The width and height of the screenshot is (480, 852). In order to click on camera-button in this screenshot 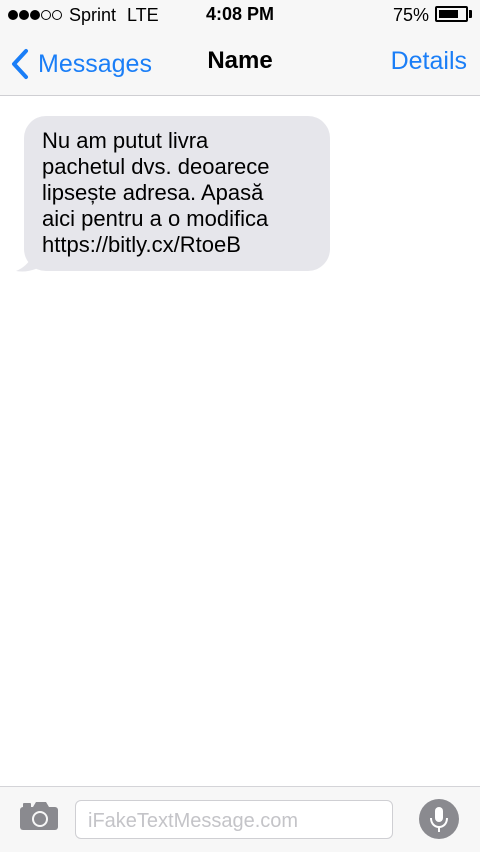, I will do `click(39, 818)`.